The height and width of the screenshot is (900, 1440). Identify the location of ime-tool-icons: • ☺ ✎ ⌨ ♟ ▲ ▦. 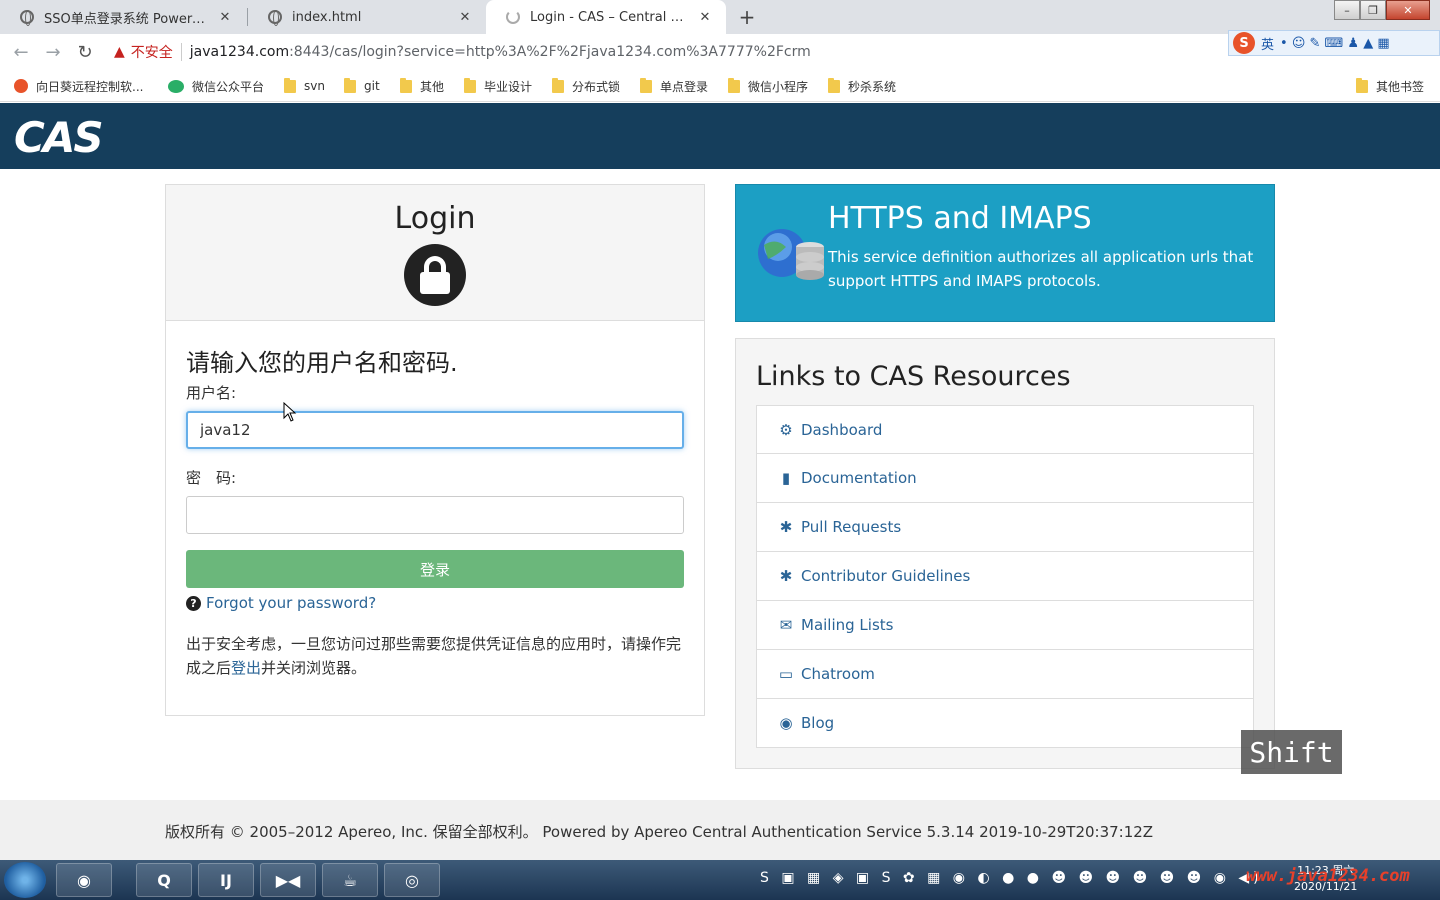
(1335, 43).